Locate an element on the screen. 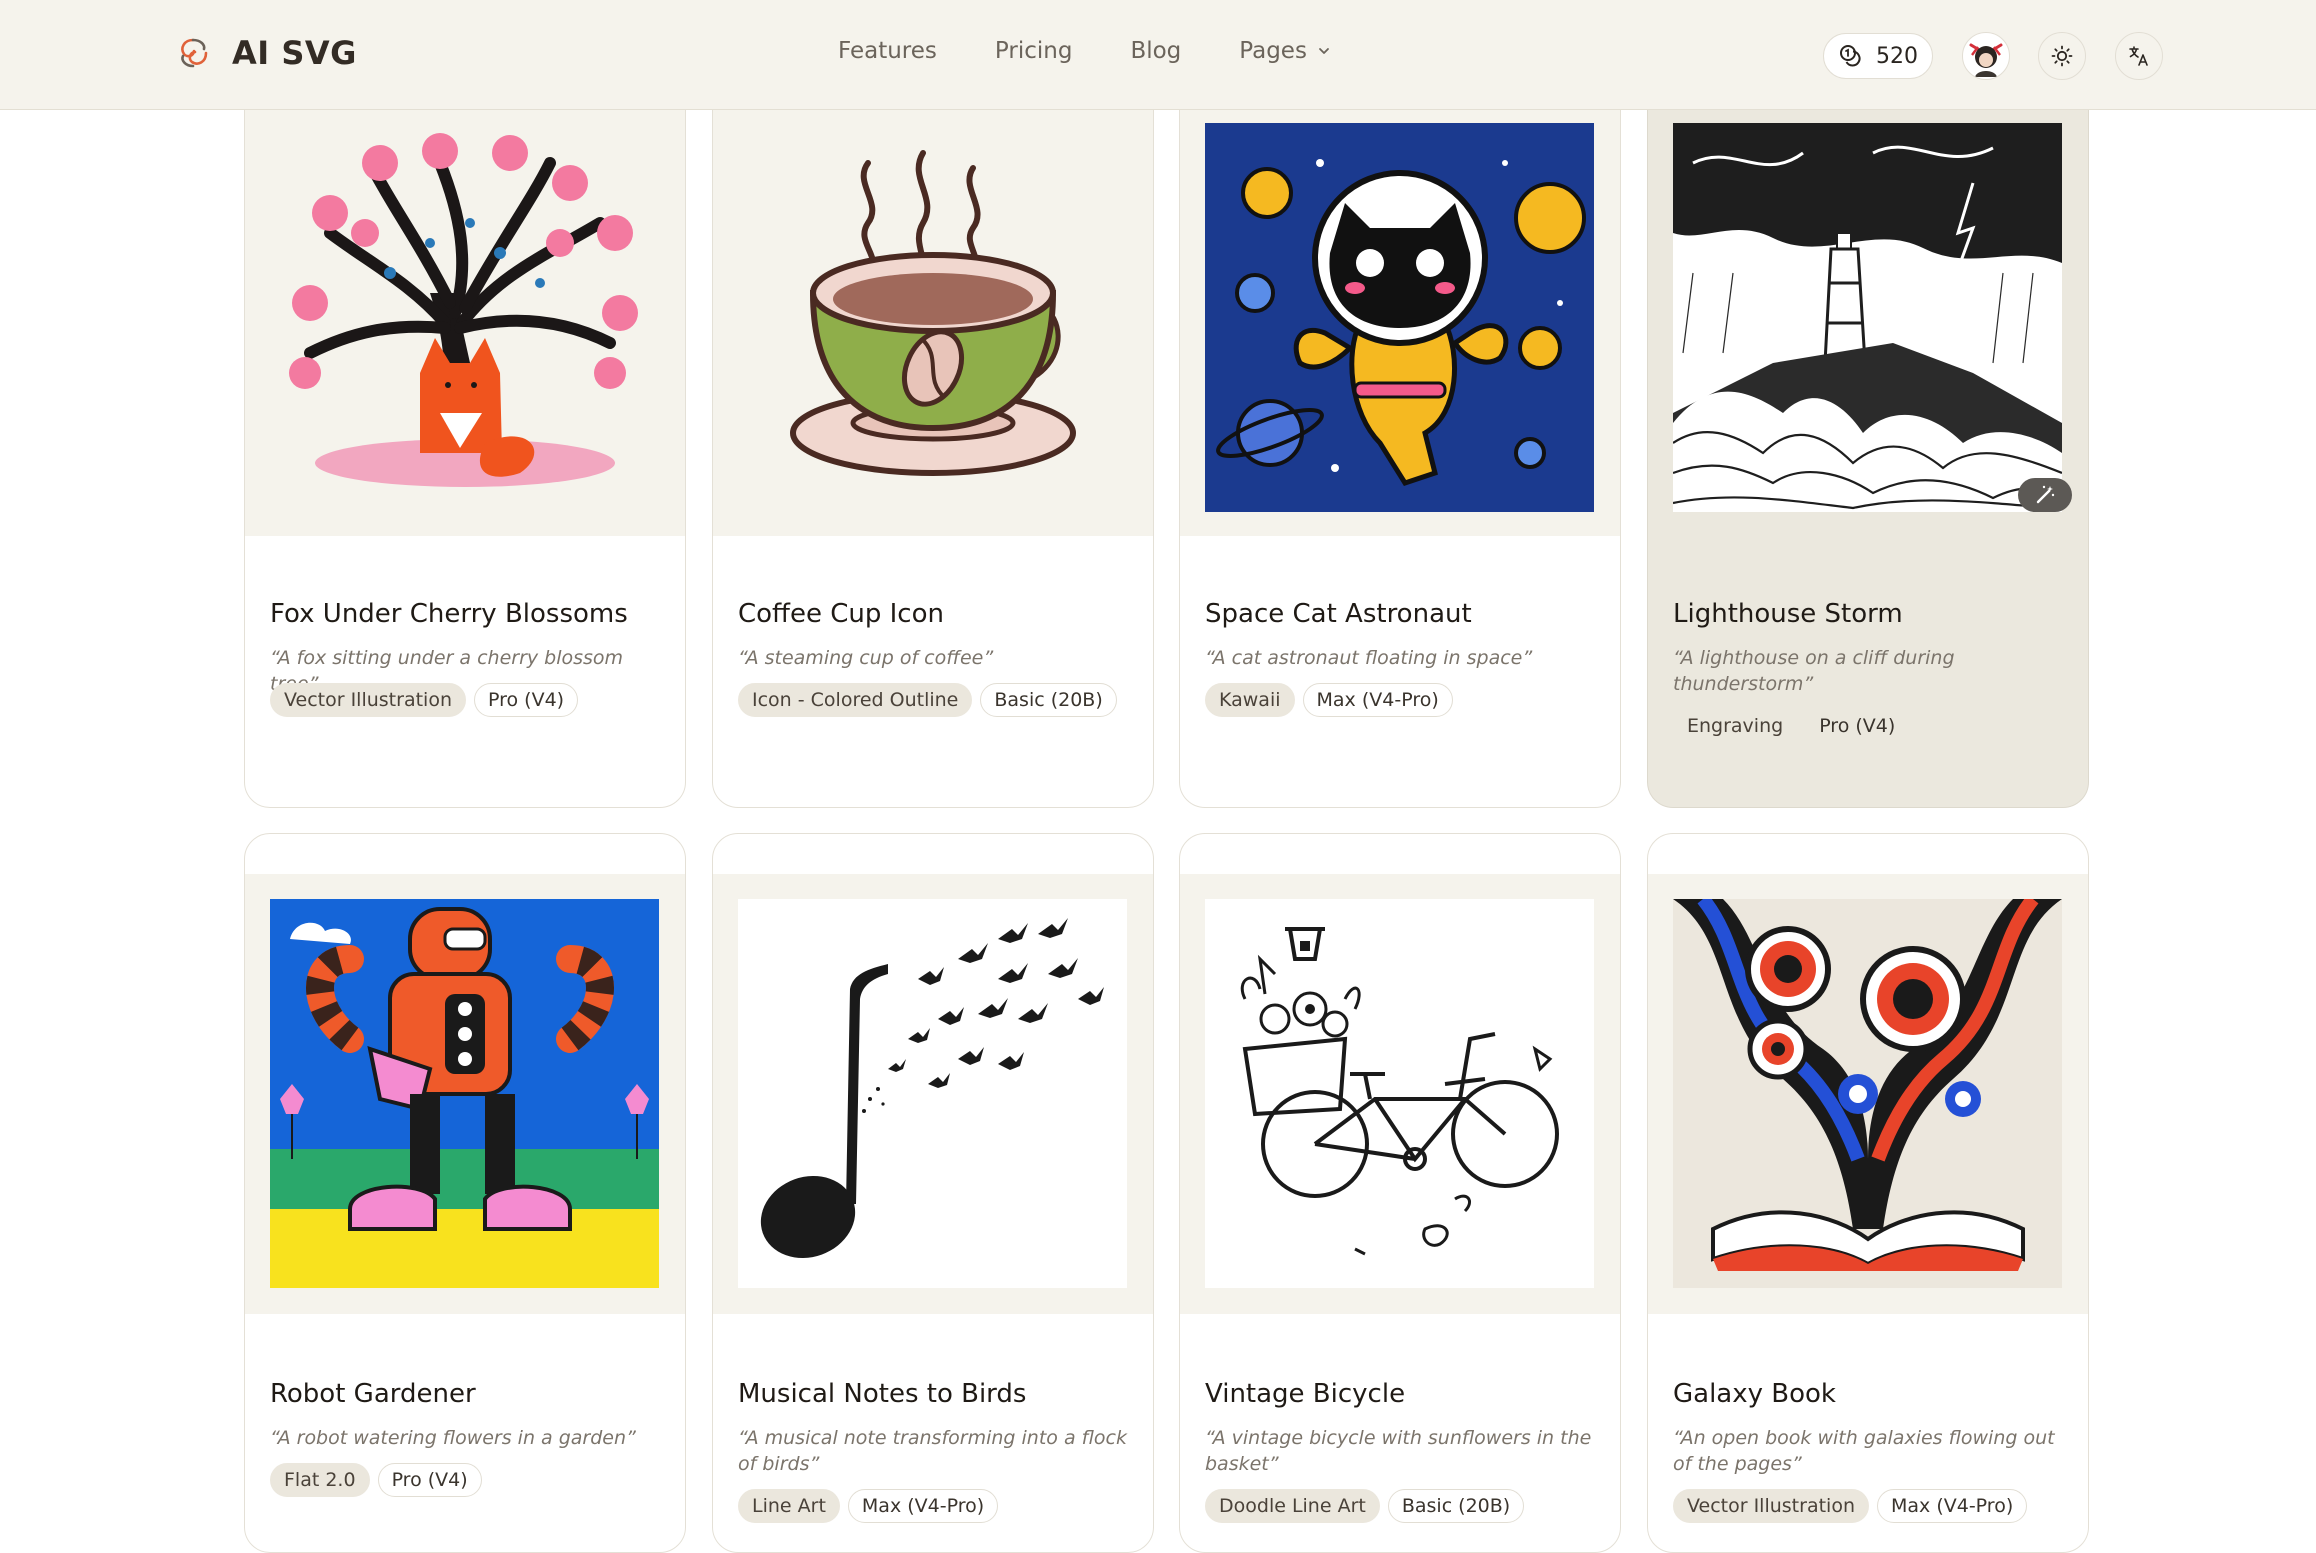  style-tag: Line Art is located at coordinates (789, 1506).